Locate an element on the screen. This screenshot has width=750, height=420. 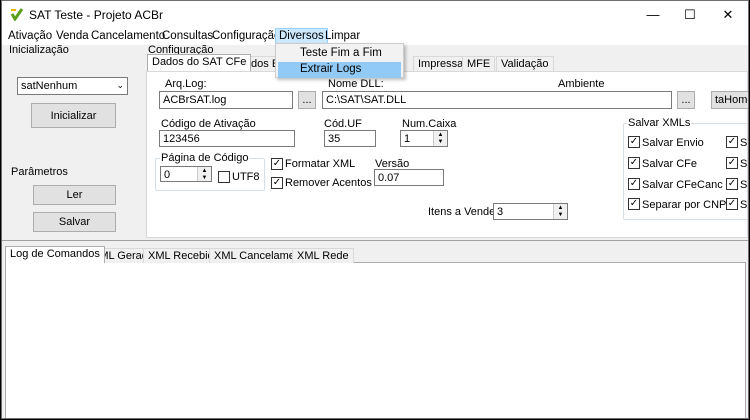
pagina-codigo-spinner: ▲ ▼ is located at coordinates (204, 174).